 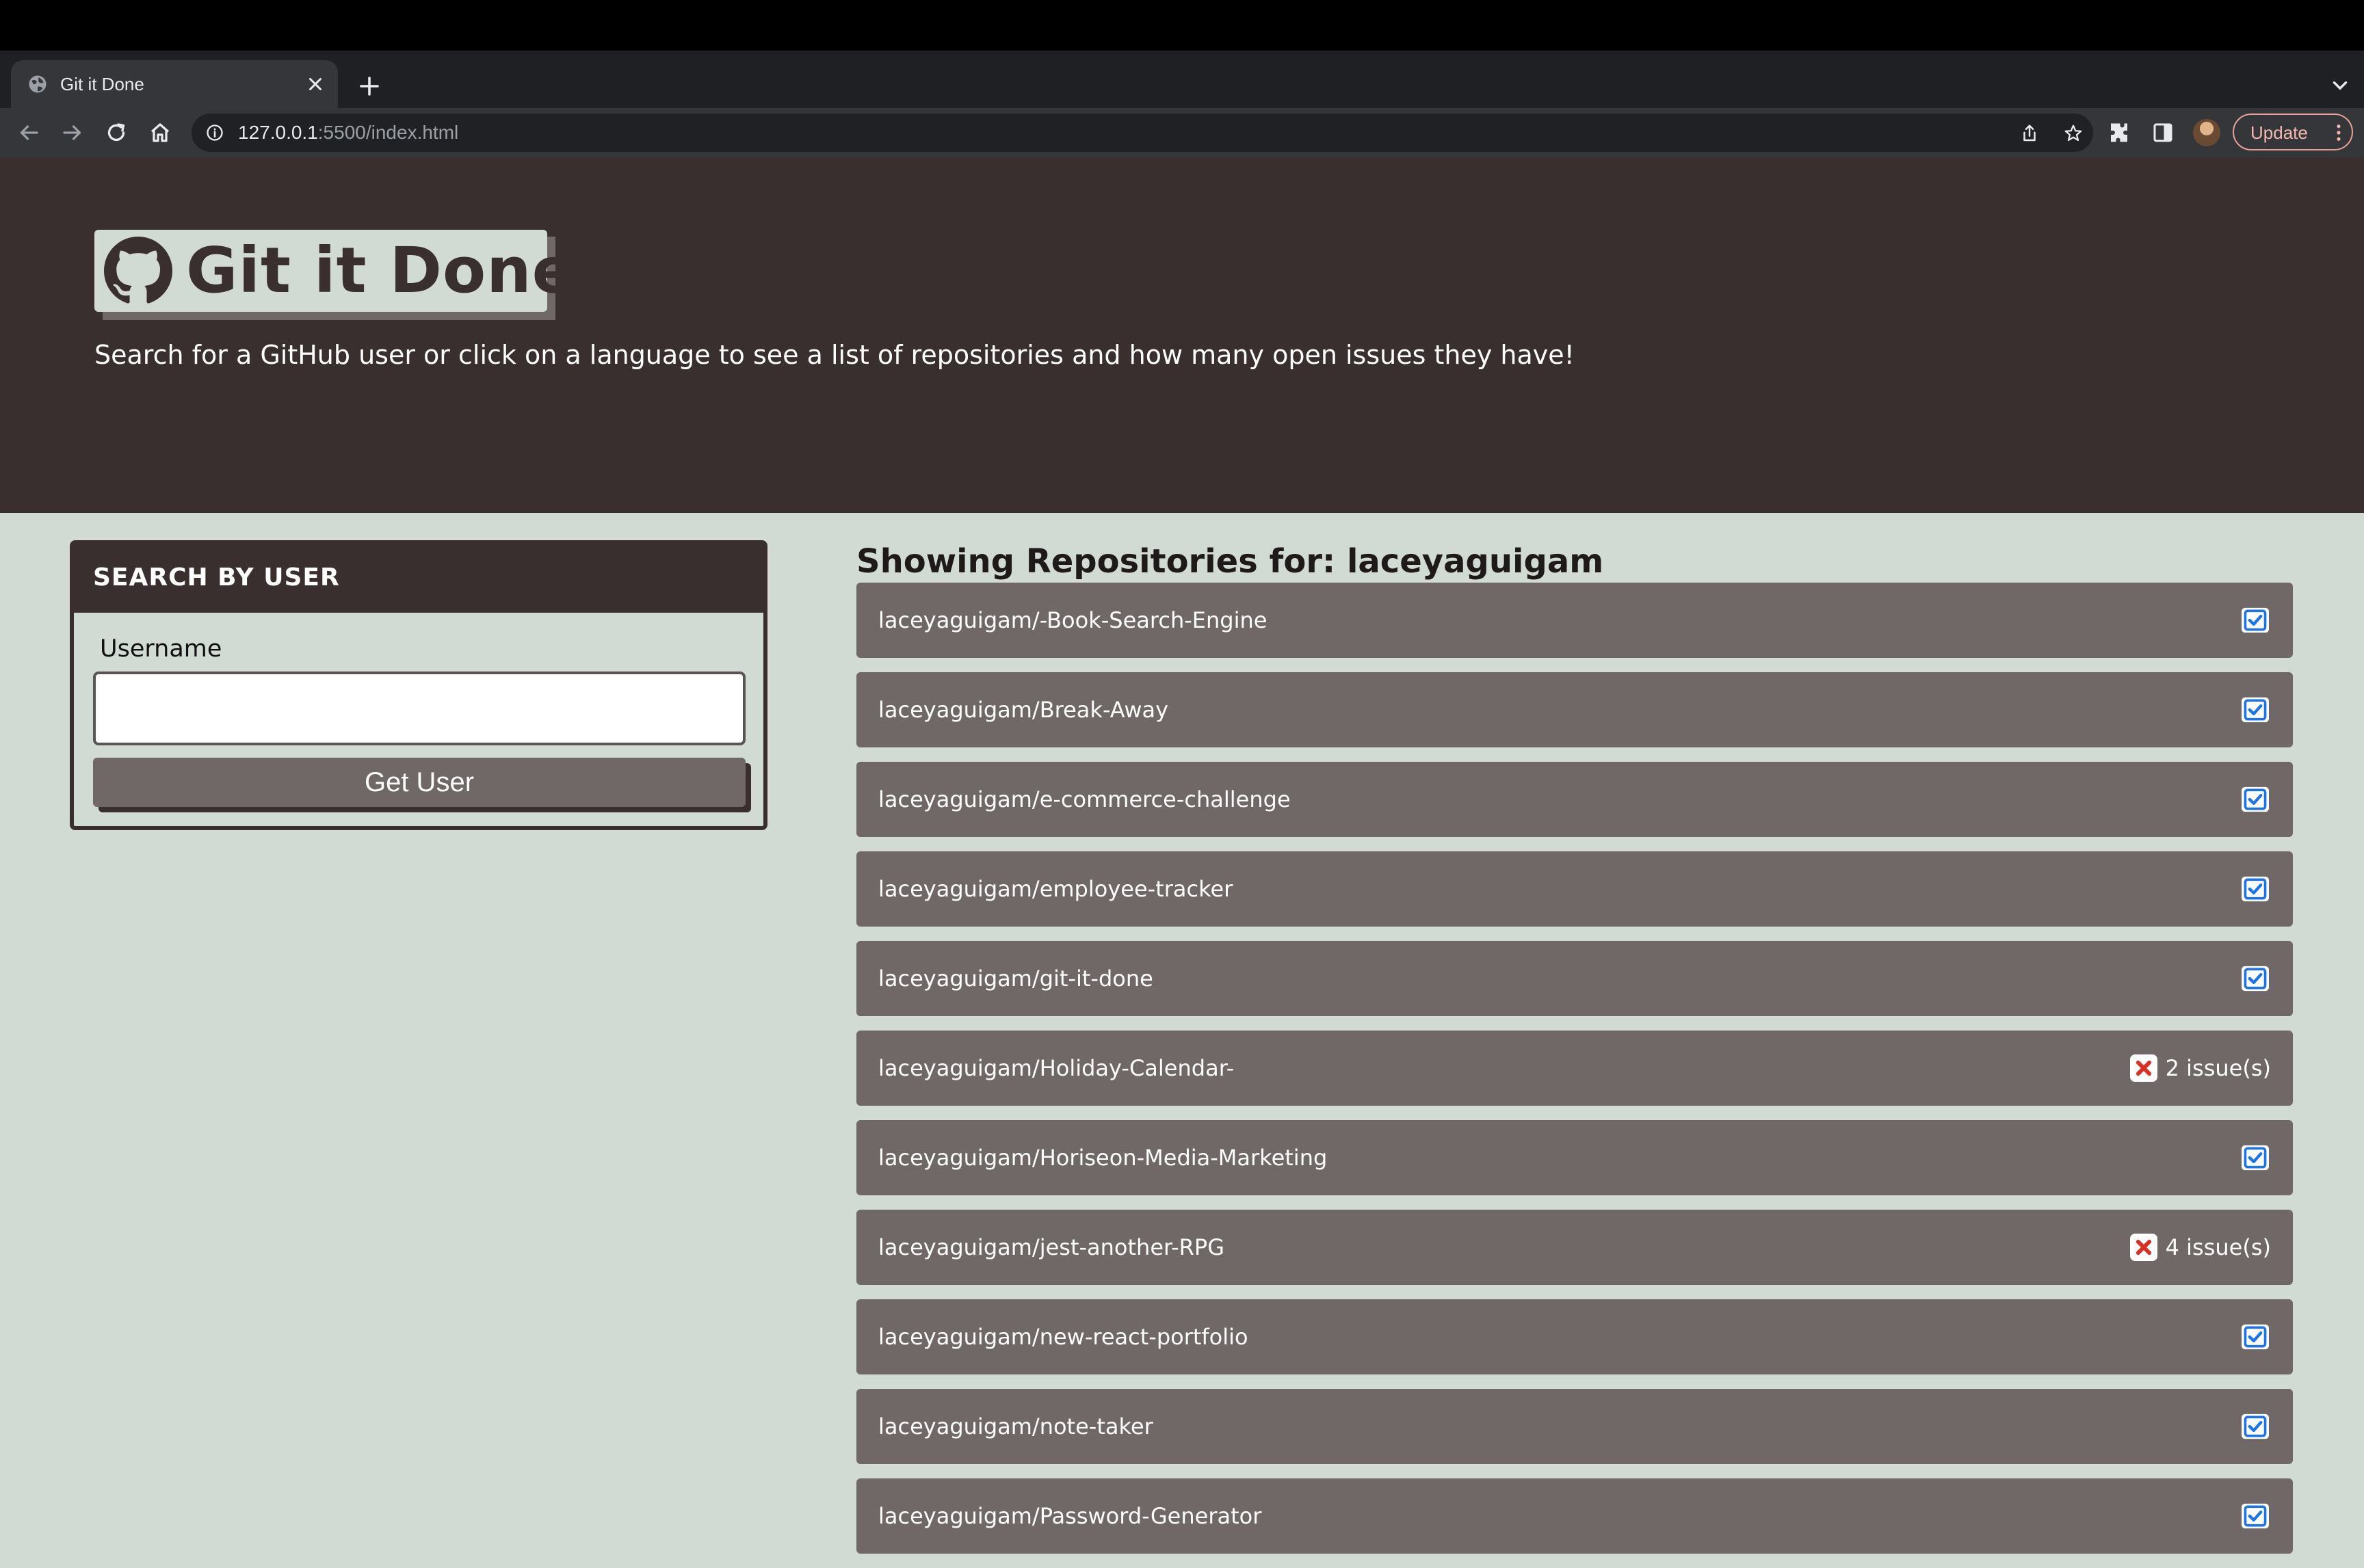 I want to click on url-host: 127.0.0.1, so click(x=278, y=132).